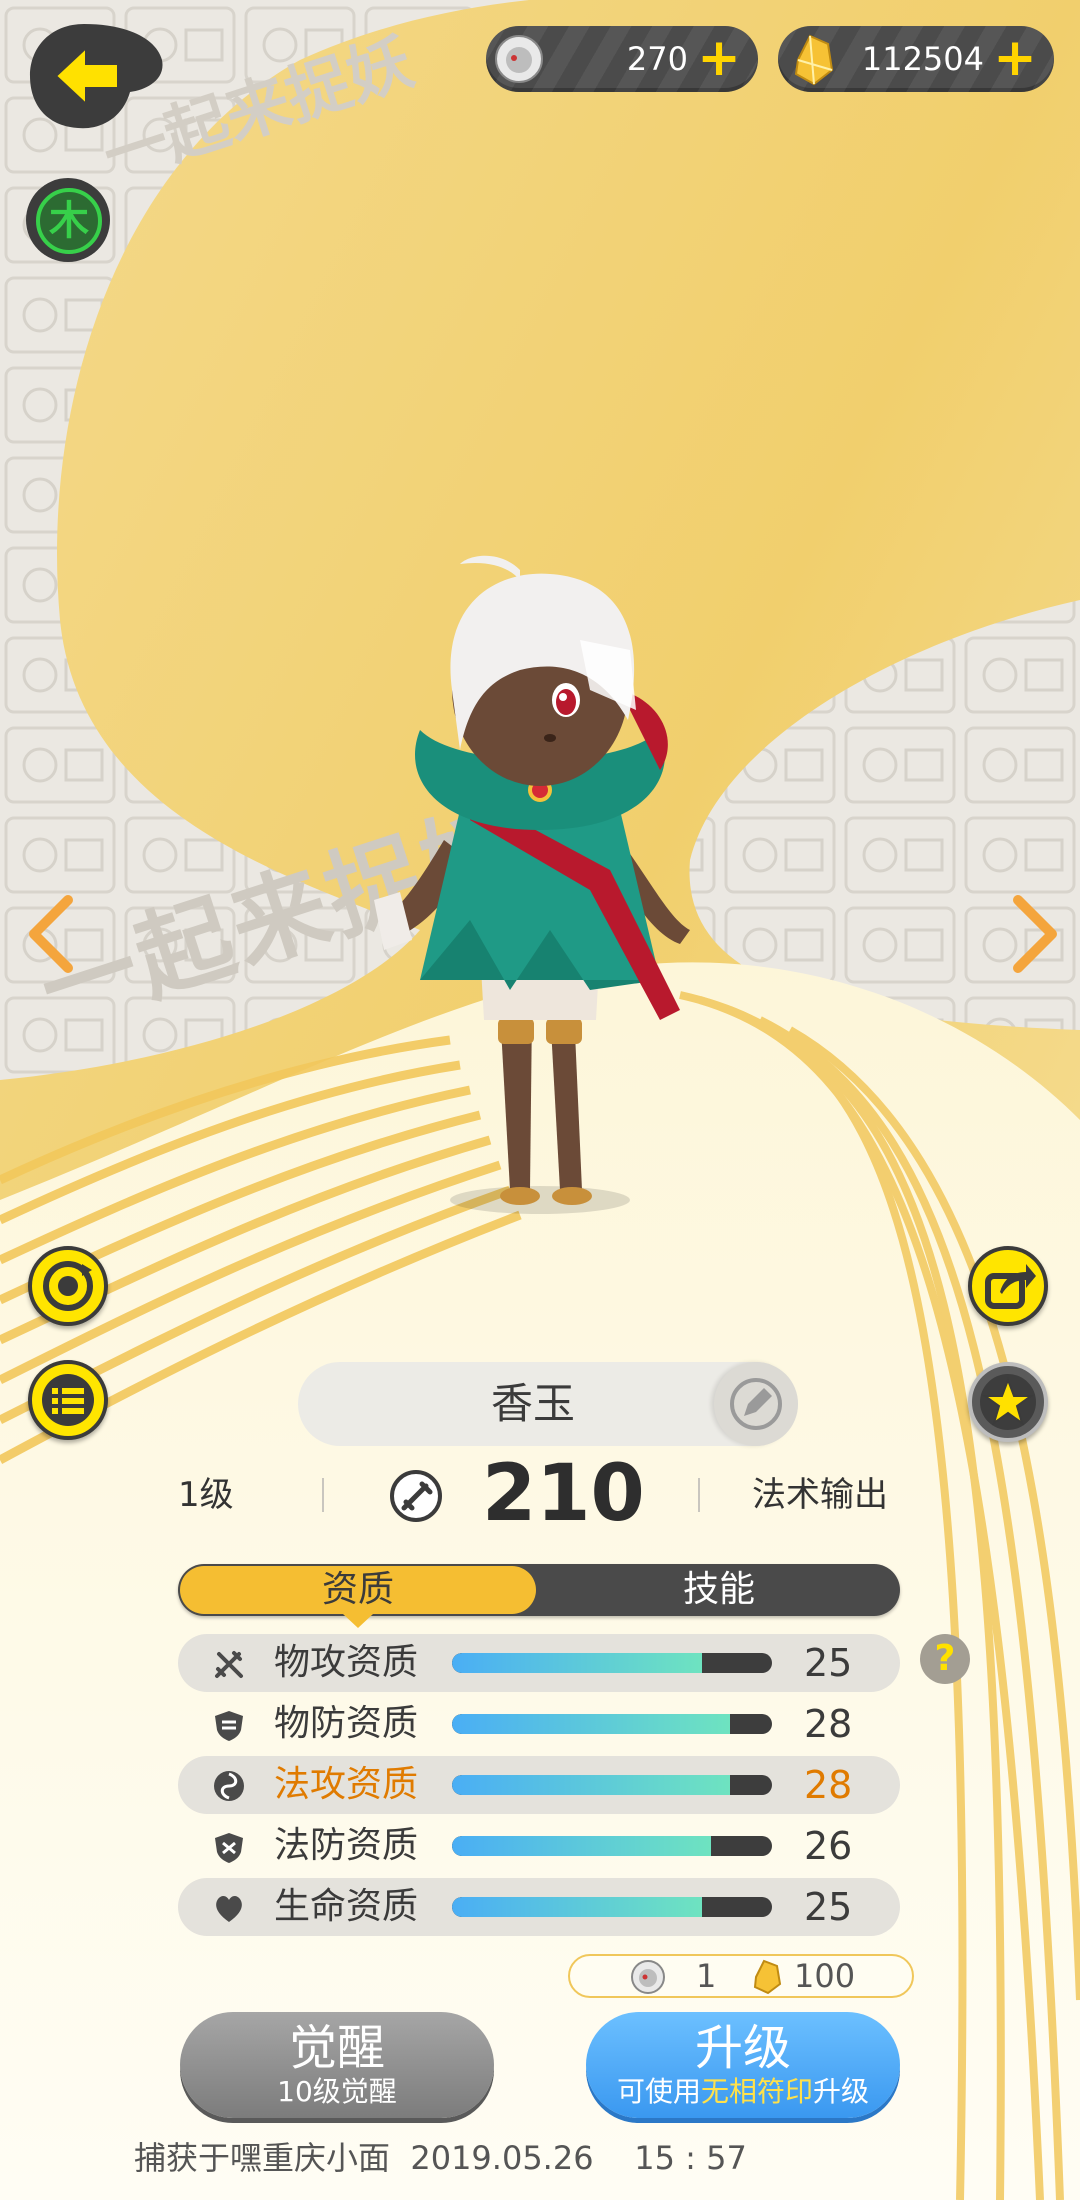 Image resolution: width=1080 pixels, height=2200 pixels. Describe the element at coordinates (563, 1494) in the screenshot. I see `combat-power: 210` at that location.